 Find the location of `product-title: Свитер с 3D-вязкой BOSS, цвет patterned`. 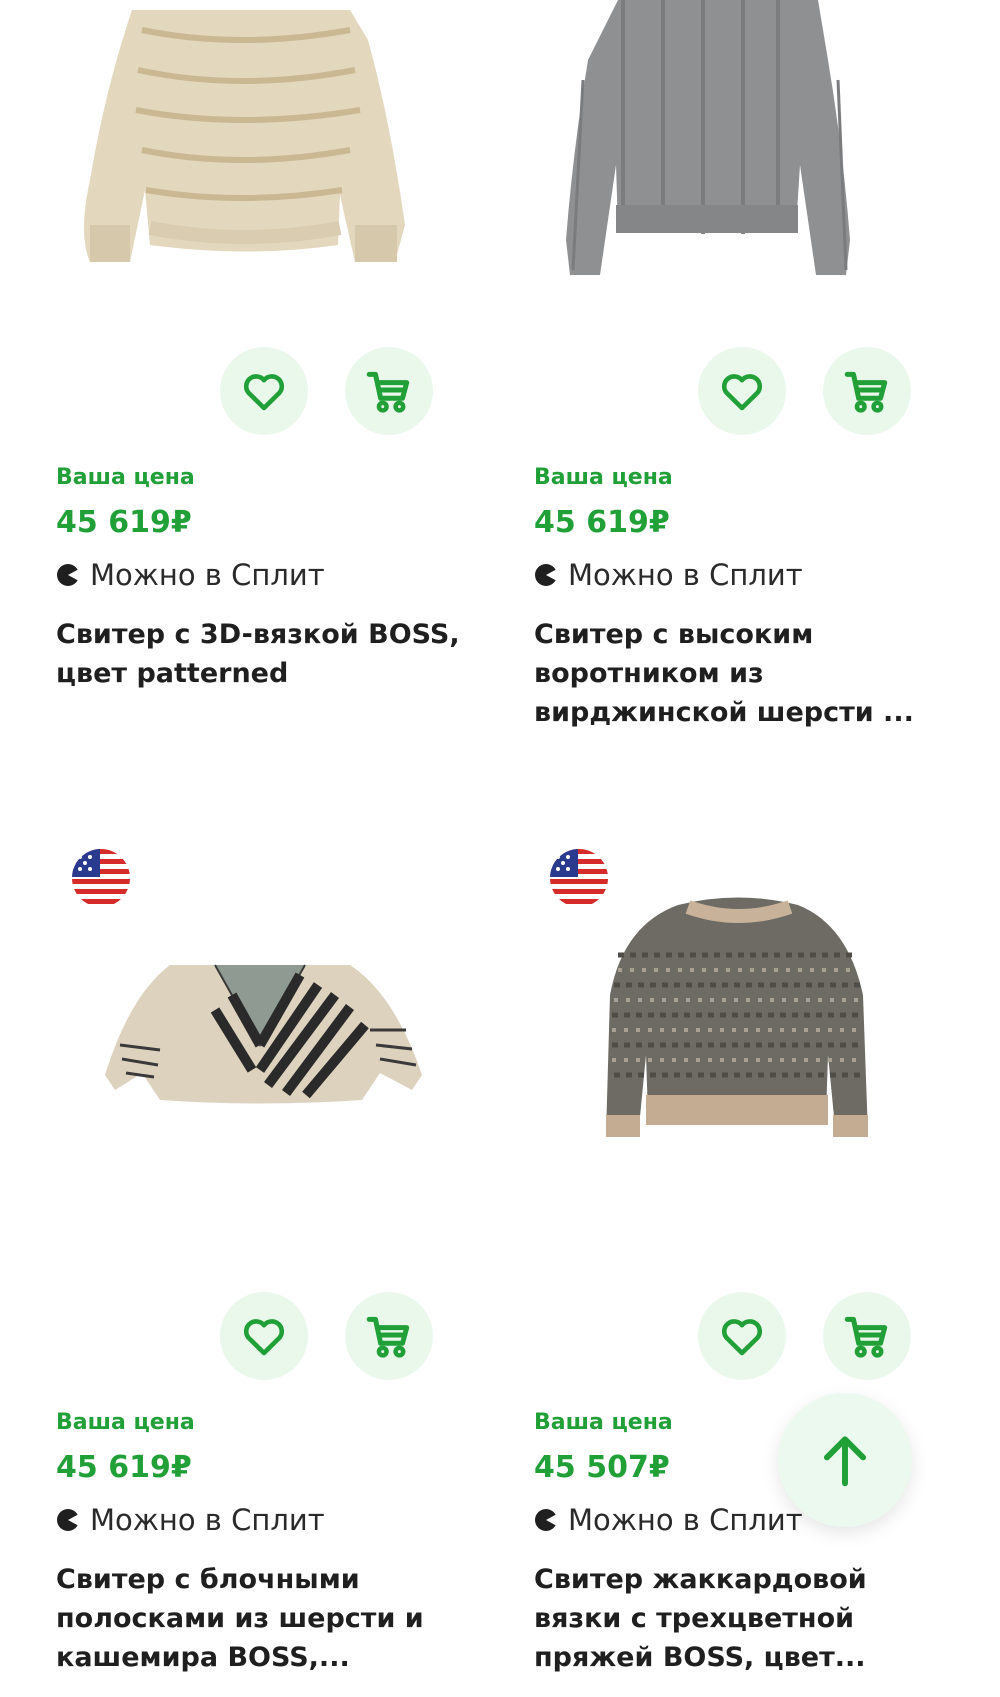

product-title: Свитер с 3D-вязкой BOSS, цвет patterned is located at coordinates (261, 654).